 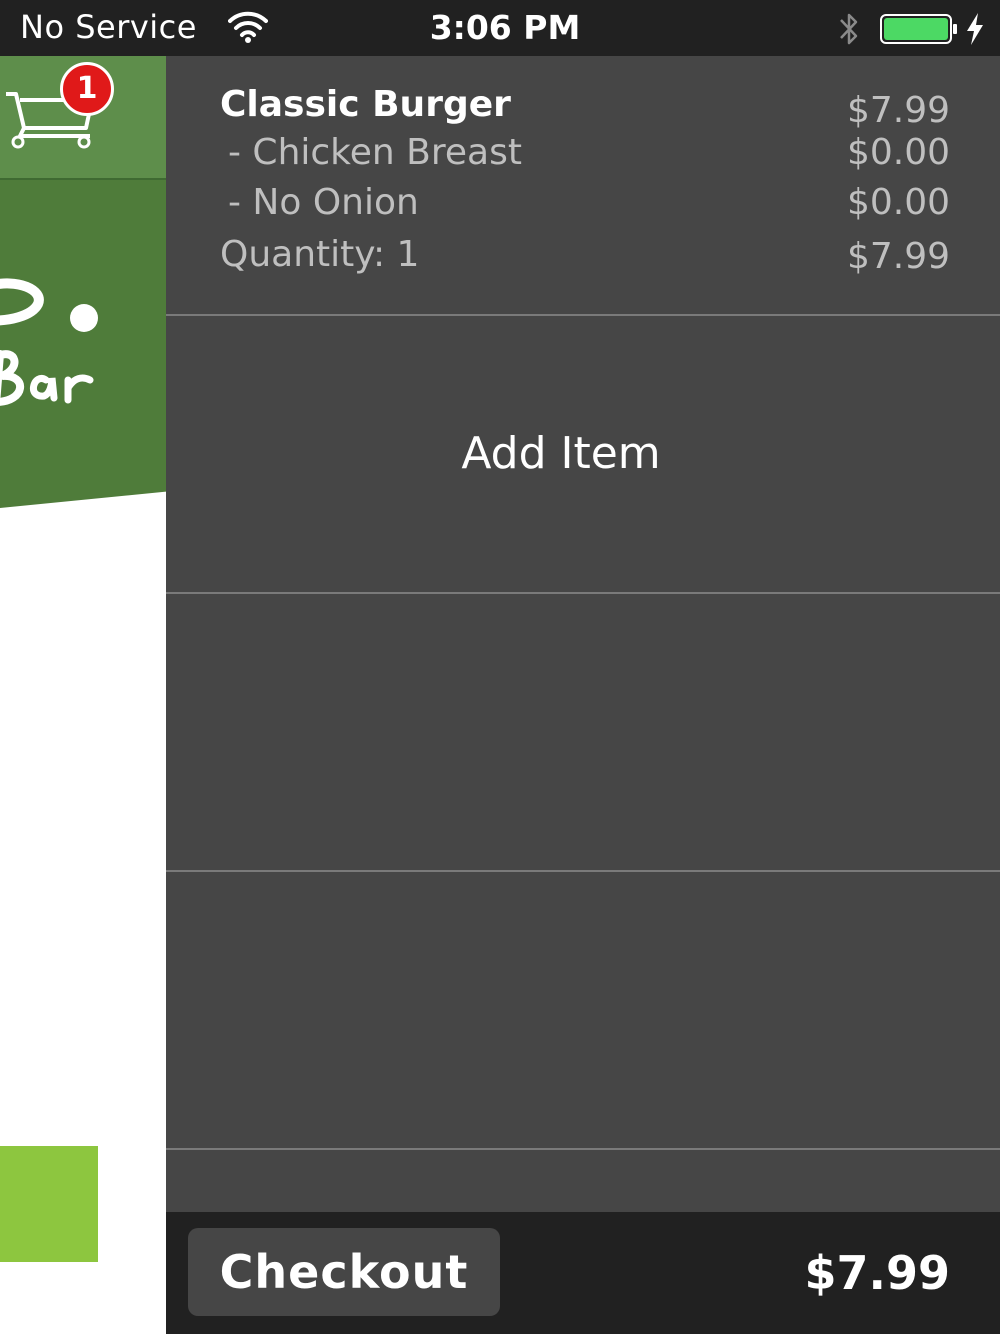 I want to click on add-item-button: Add Item, so click(x=561, y=453).